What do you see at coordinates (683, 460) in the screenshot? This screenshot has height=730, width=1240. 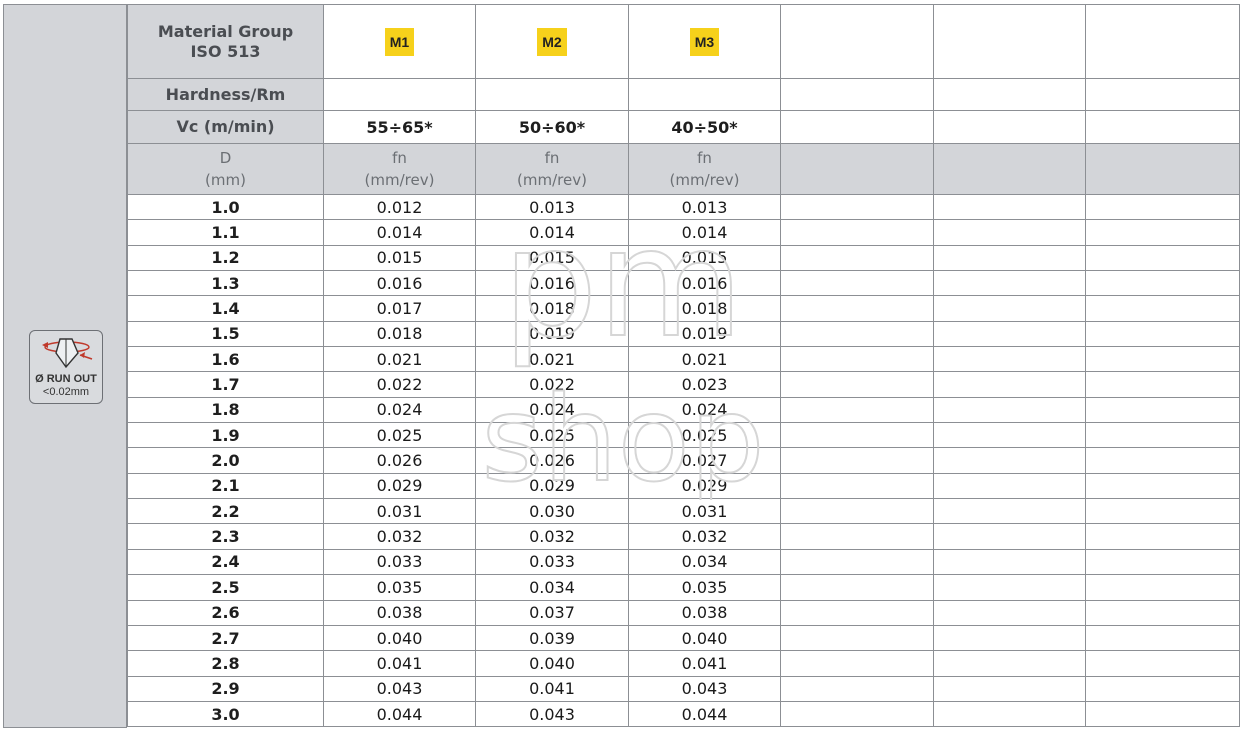 I see `table-row: 2.0 0.026 0.026 0.027` at bounding box center [683, 460].